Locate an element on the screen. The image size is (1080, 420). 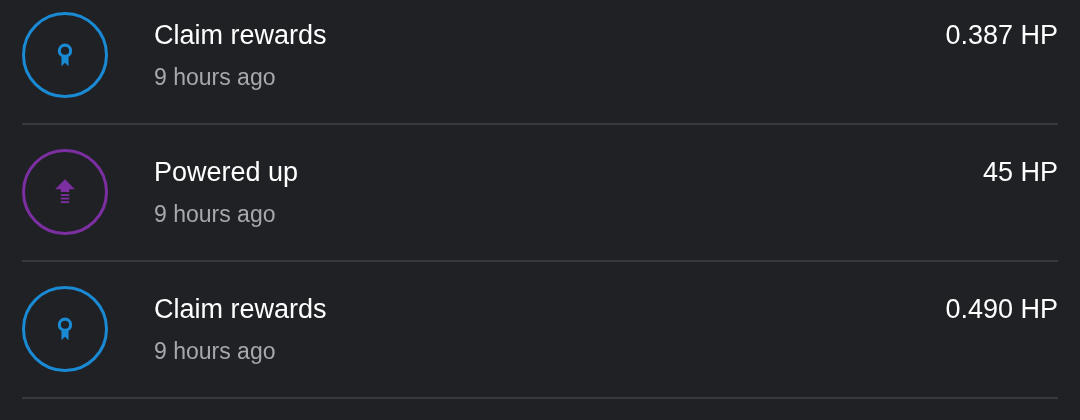
transaction-title: Powered up is located at coordinates (227, 172).